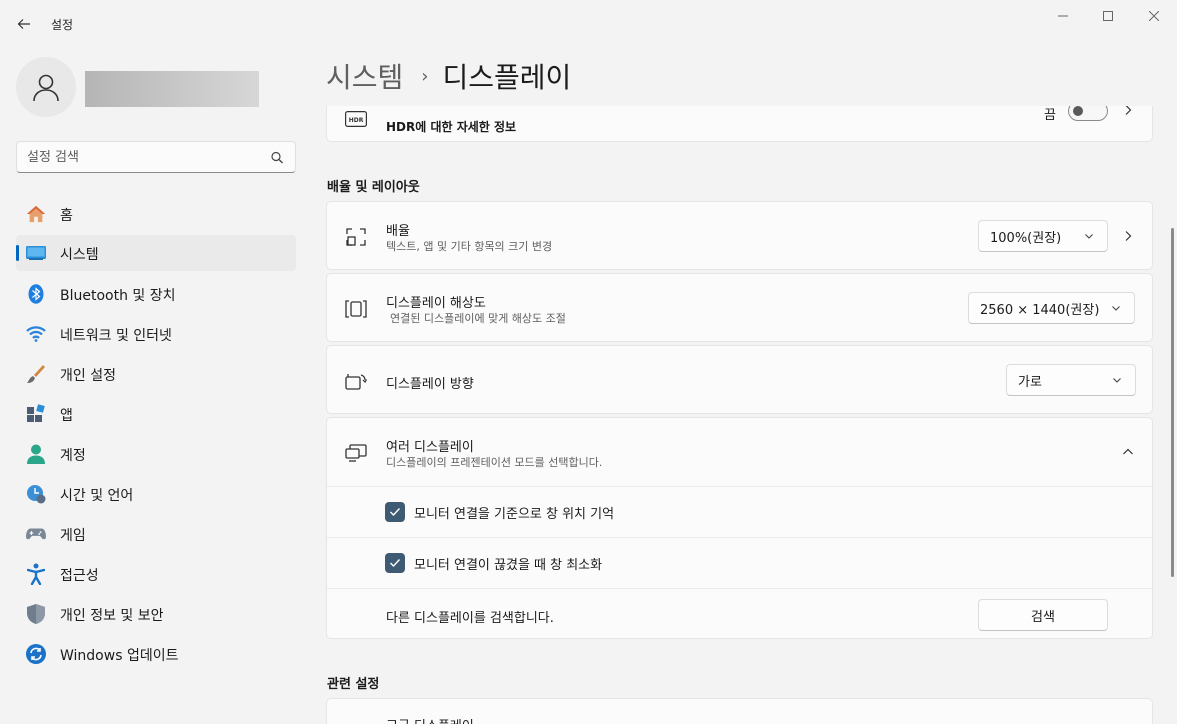 The height and width of the screenshot is (724, 1177). What do you see at coordinates (353, 684) in the screenshot?
I see `section-title-related-settings: 관련 설정` at bounding box center [353, 684].